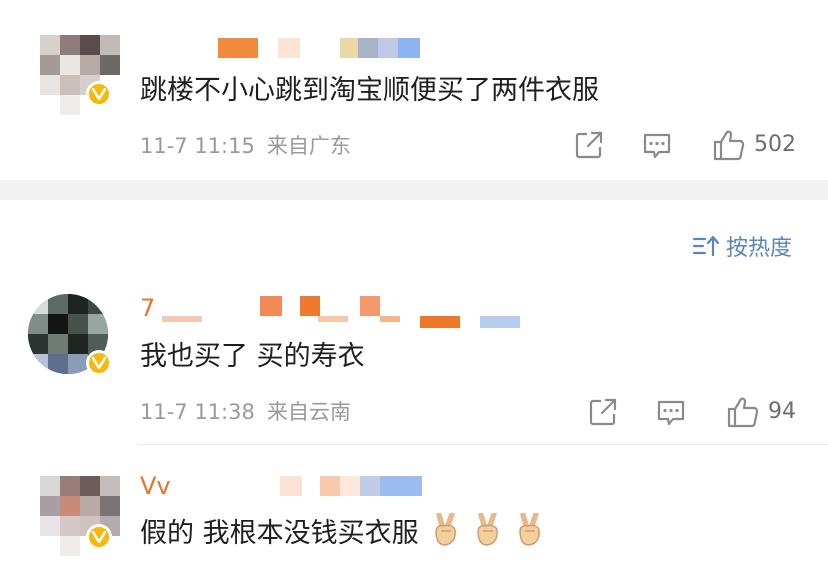 This screenshot has width=828, height=566. What do you see at coordinates (197, 412) in the screenshot?
I see `timestamp: 11-7 11:38` at bounding box center [197, 412].